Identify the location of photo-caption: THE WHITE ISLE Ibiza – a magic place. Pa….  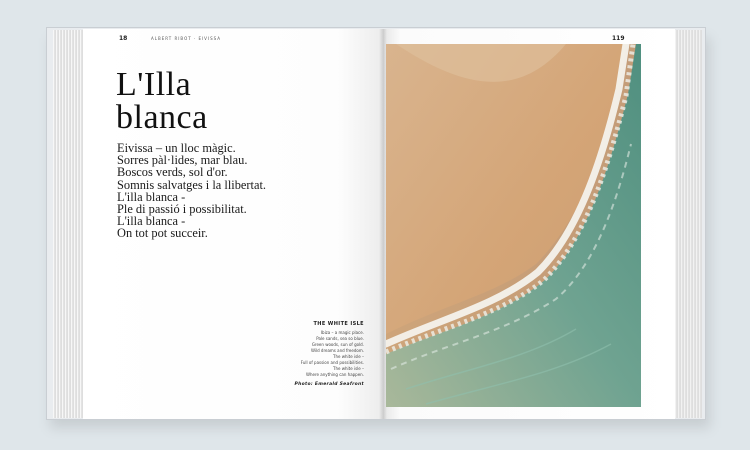
(315, 354).